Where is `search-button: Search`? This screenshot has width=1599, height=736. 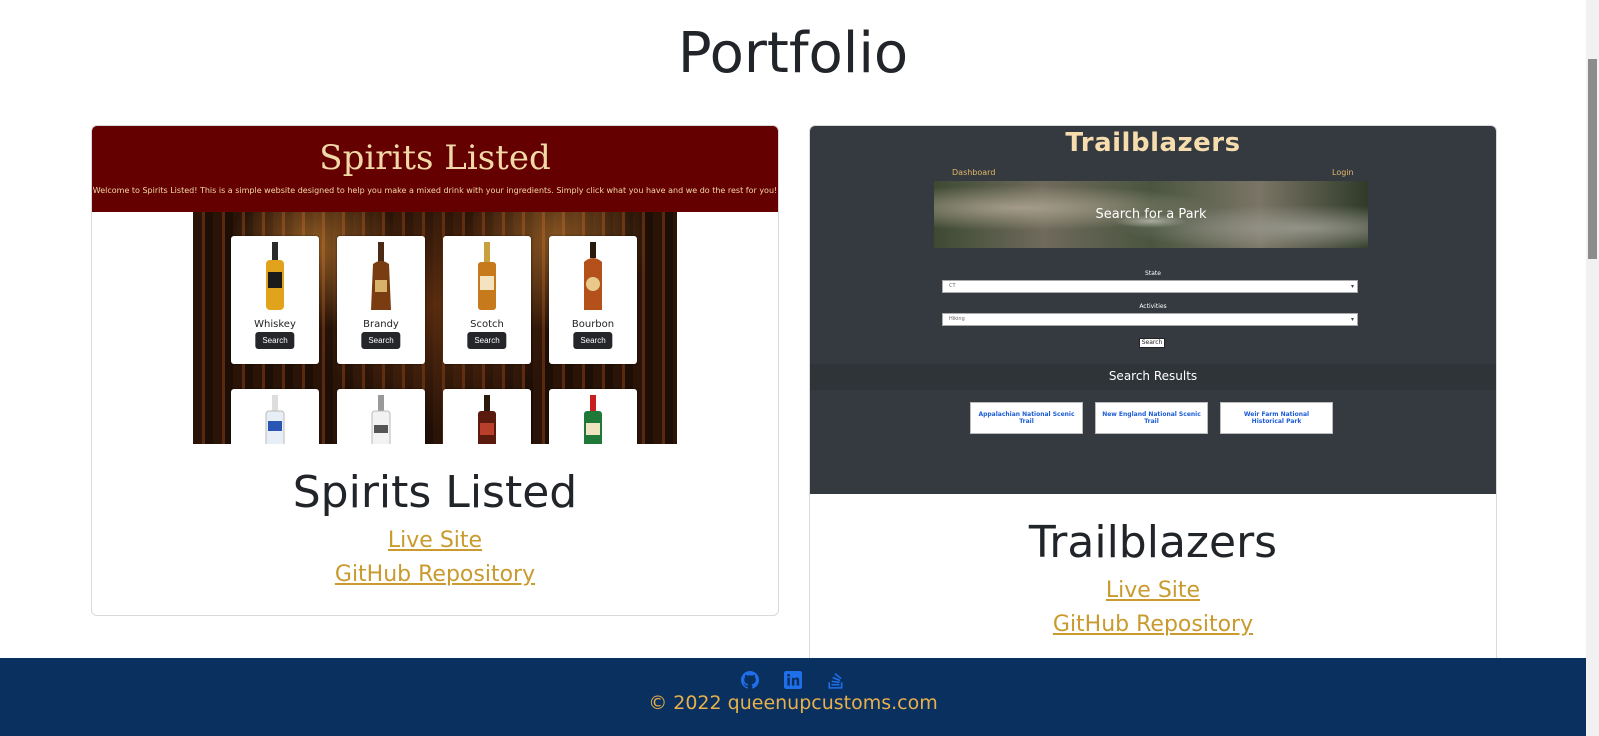 search-button: Search is located at coordinates (1152, 343).